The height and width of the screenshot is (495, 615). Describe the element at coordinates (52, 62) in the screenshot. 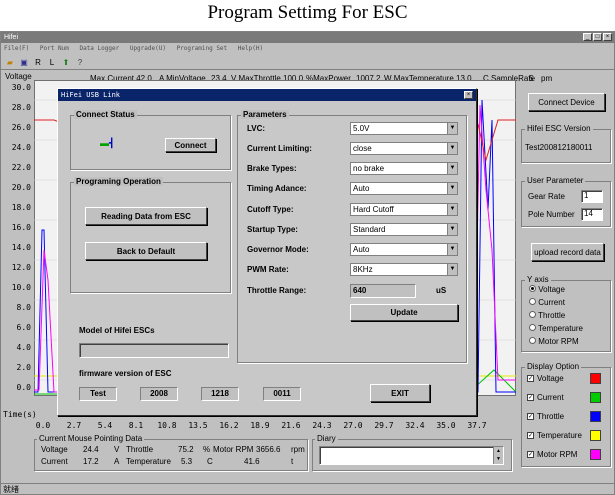

I see `chart-l-icon: L` at that location.